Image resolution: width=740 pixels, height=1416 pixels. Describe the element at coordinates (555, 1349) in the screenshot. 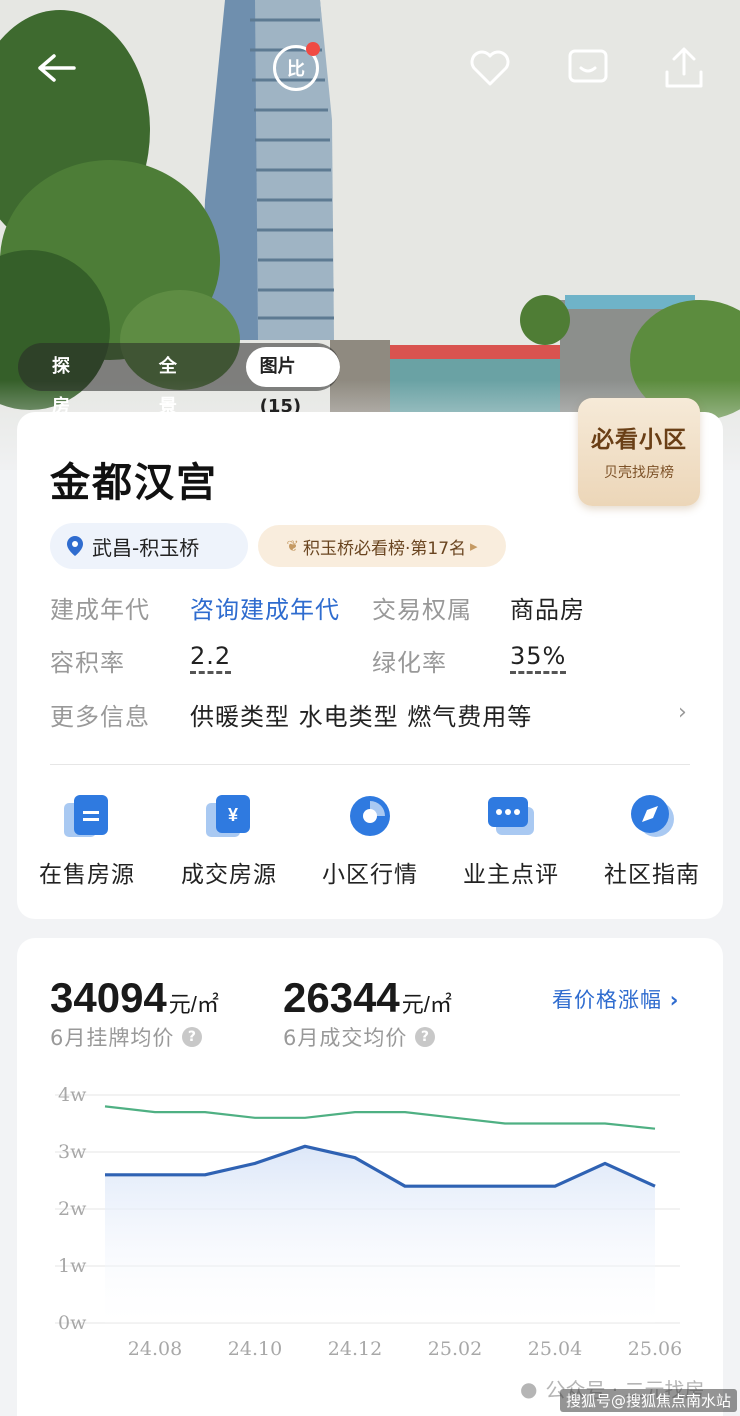

I see `x-tick-label: 25.04` at that location.